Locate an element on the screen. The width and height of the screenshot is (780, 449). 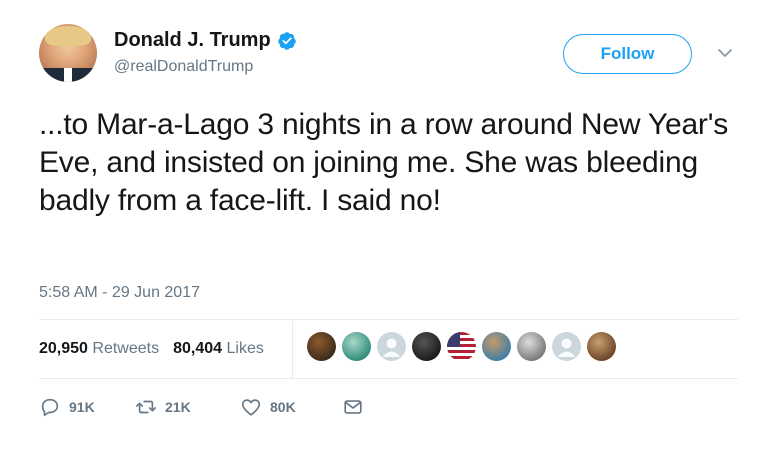
divider-top is located at coordinates (388, 319).